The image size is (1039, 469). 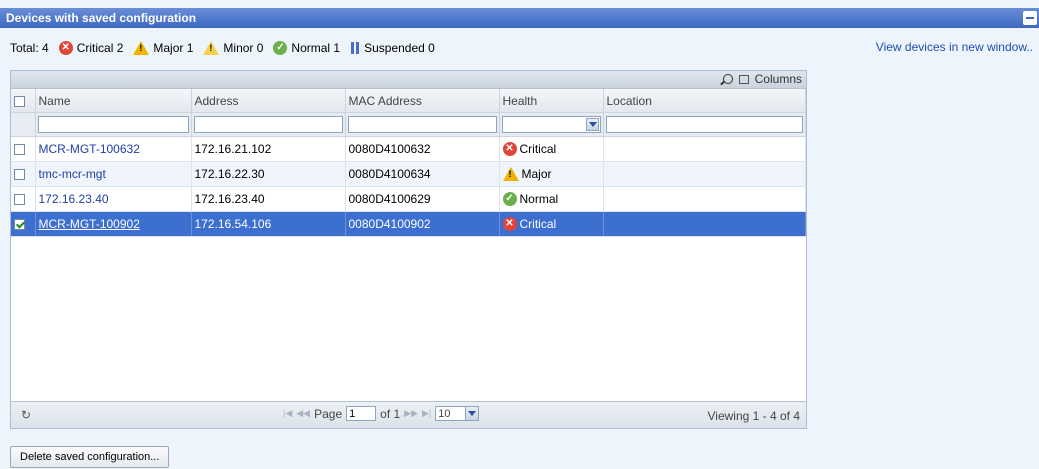 I want to click on summary-minor: Minor 0, so click(x=233, y=48).